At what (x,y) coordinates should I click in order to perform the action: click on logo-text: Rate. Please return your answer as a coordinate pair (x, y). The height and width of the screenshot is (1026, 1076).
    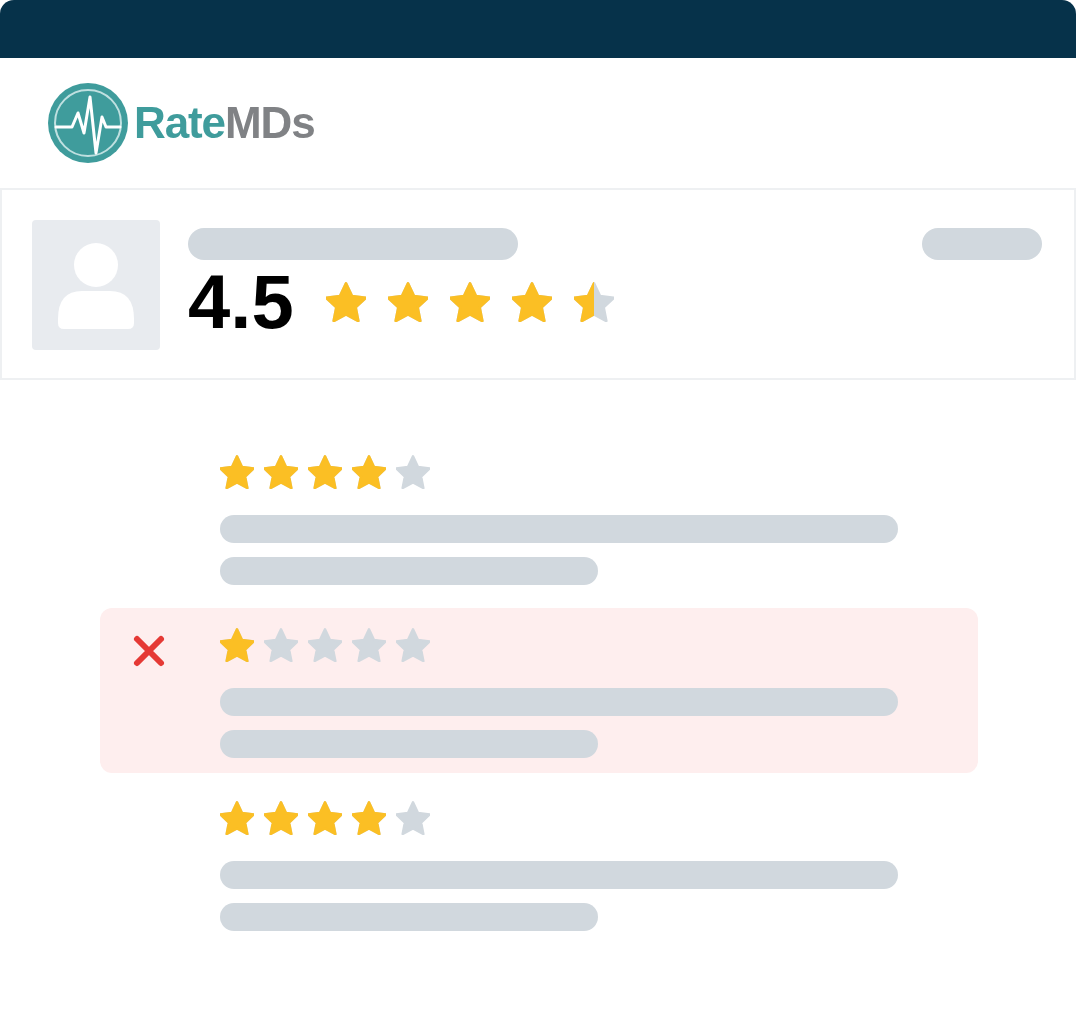
    Looking at the image, I should click on (179, 123).